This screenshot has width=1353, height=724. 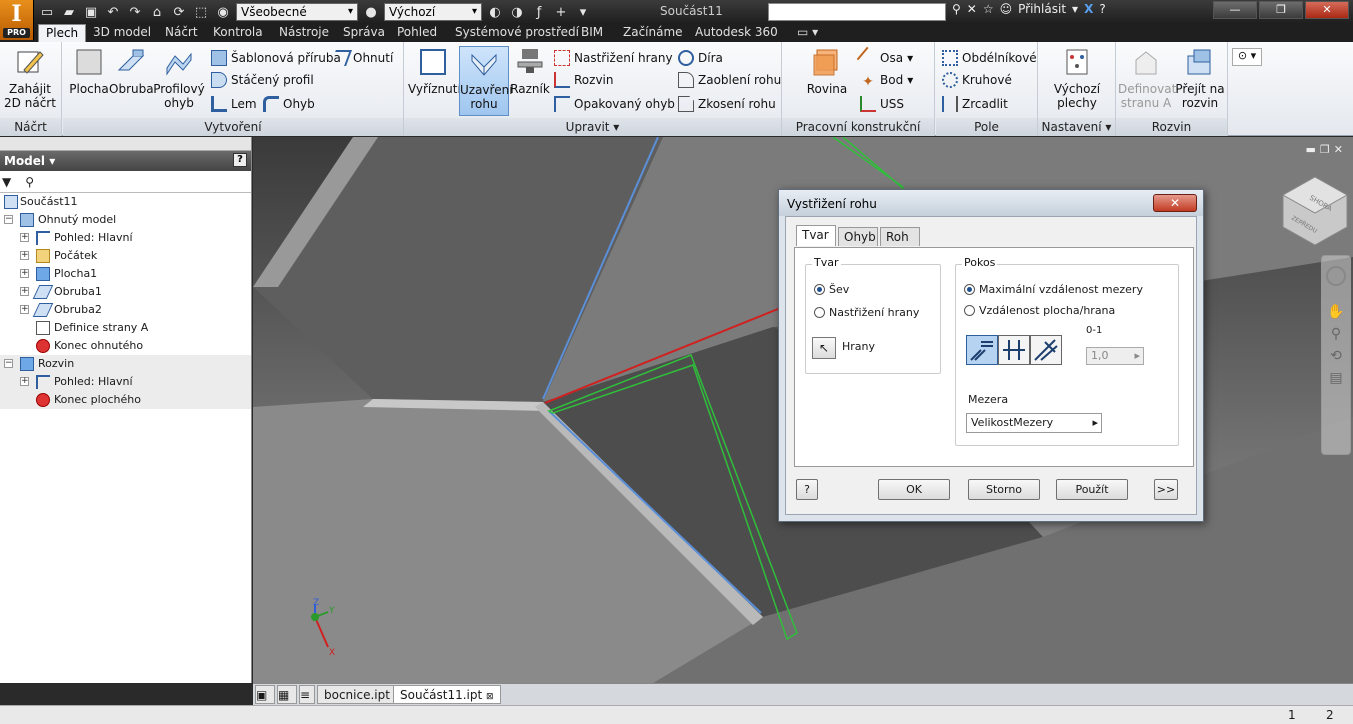 What do you see at coordinates (882, 104) in the screenshot?
I see `ucs-button: USS` at bounding box center [882, 104].